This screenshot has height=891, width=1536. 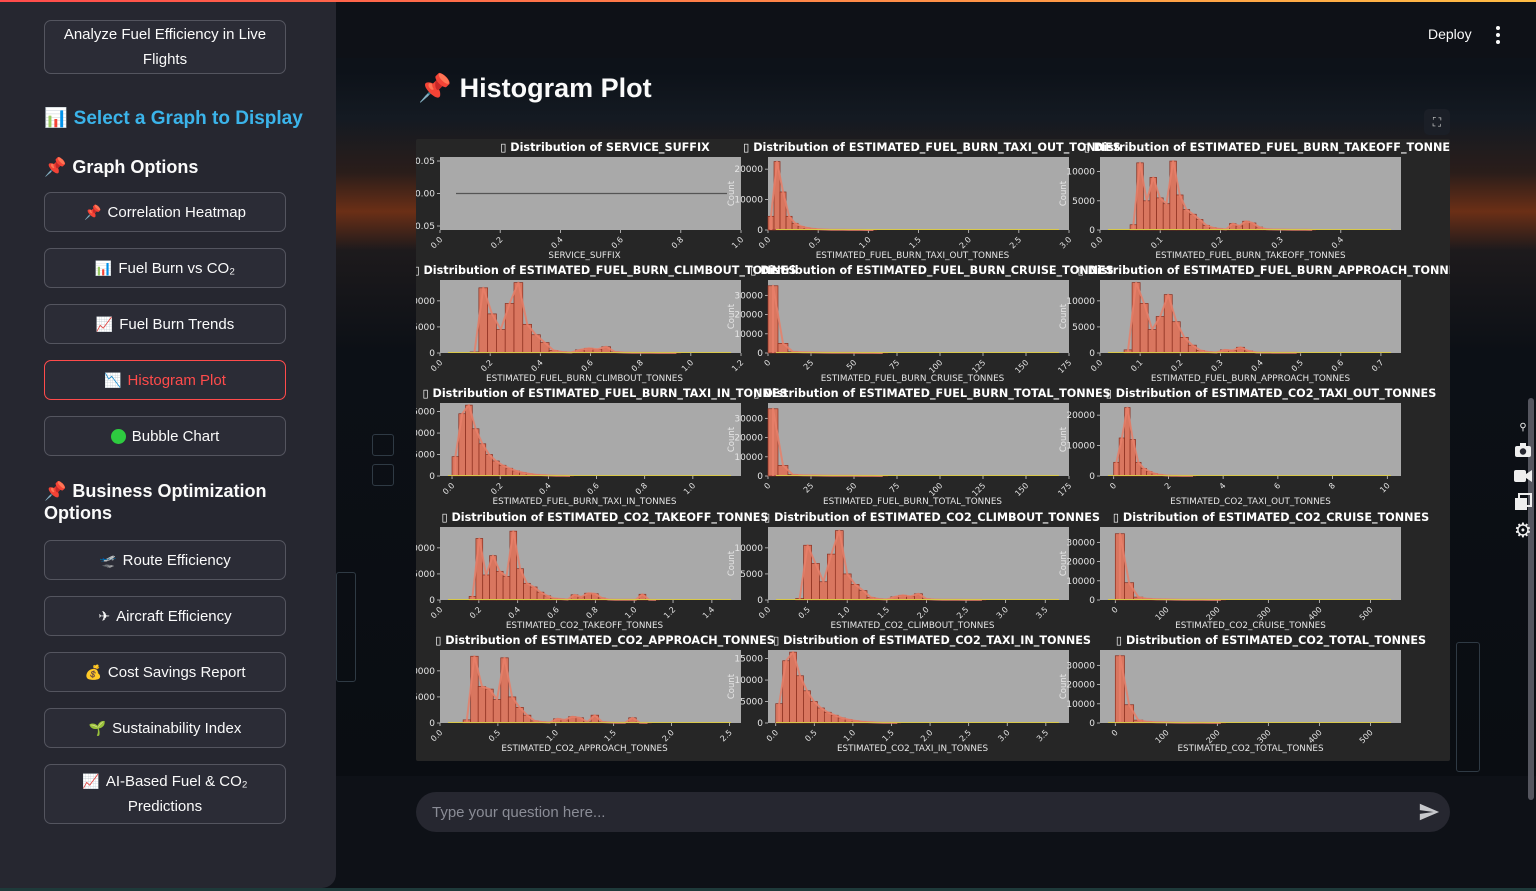 What do you see at coordinates (913, 379) in the screenshot?
I see `x-axis-label: ESTIMATED_FUEL_BURN_CRUISE_TONNES` at bounding box center [913, 379].